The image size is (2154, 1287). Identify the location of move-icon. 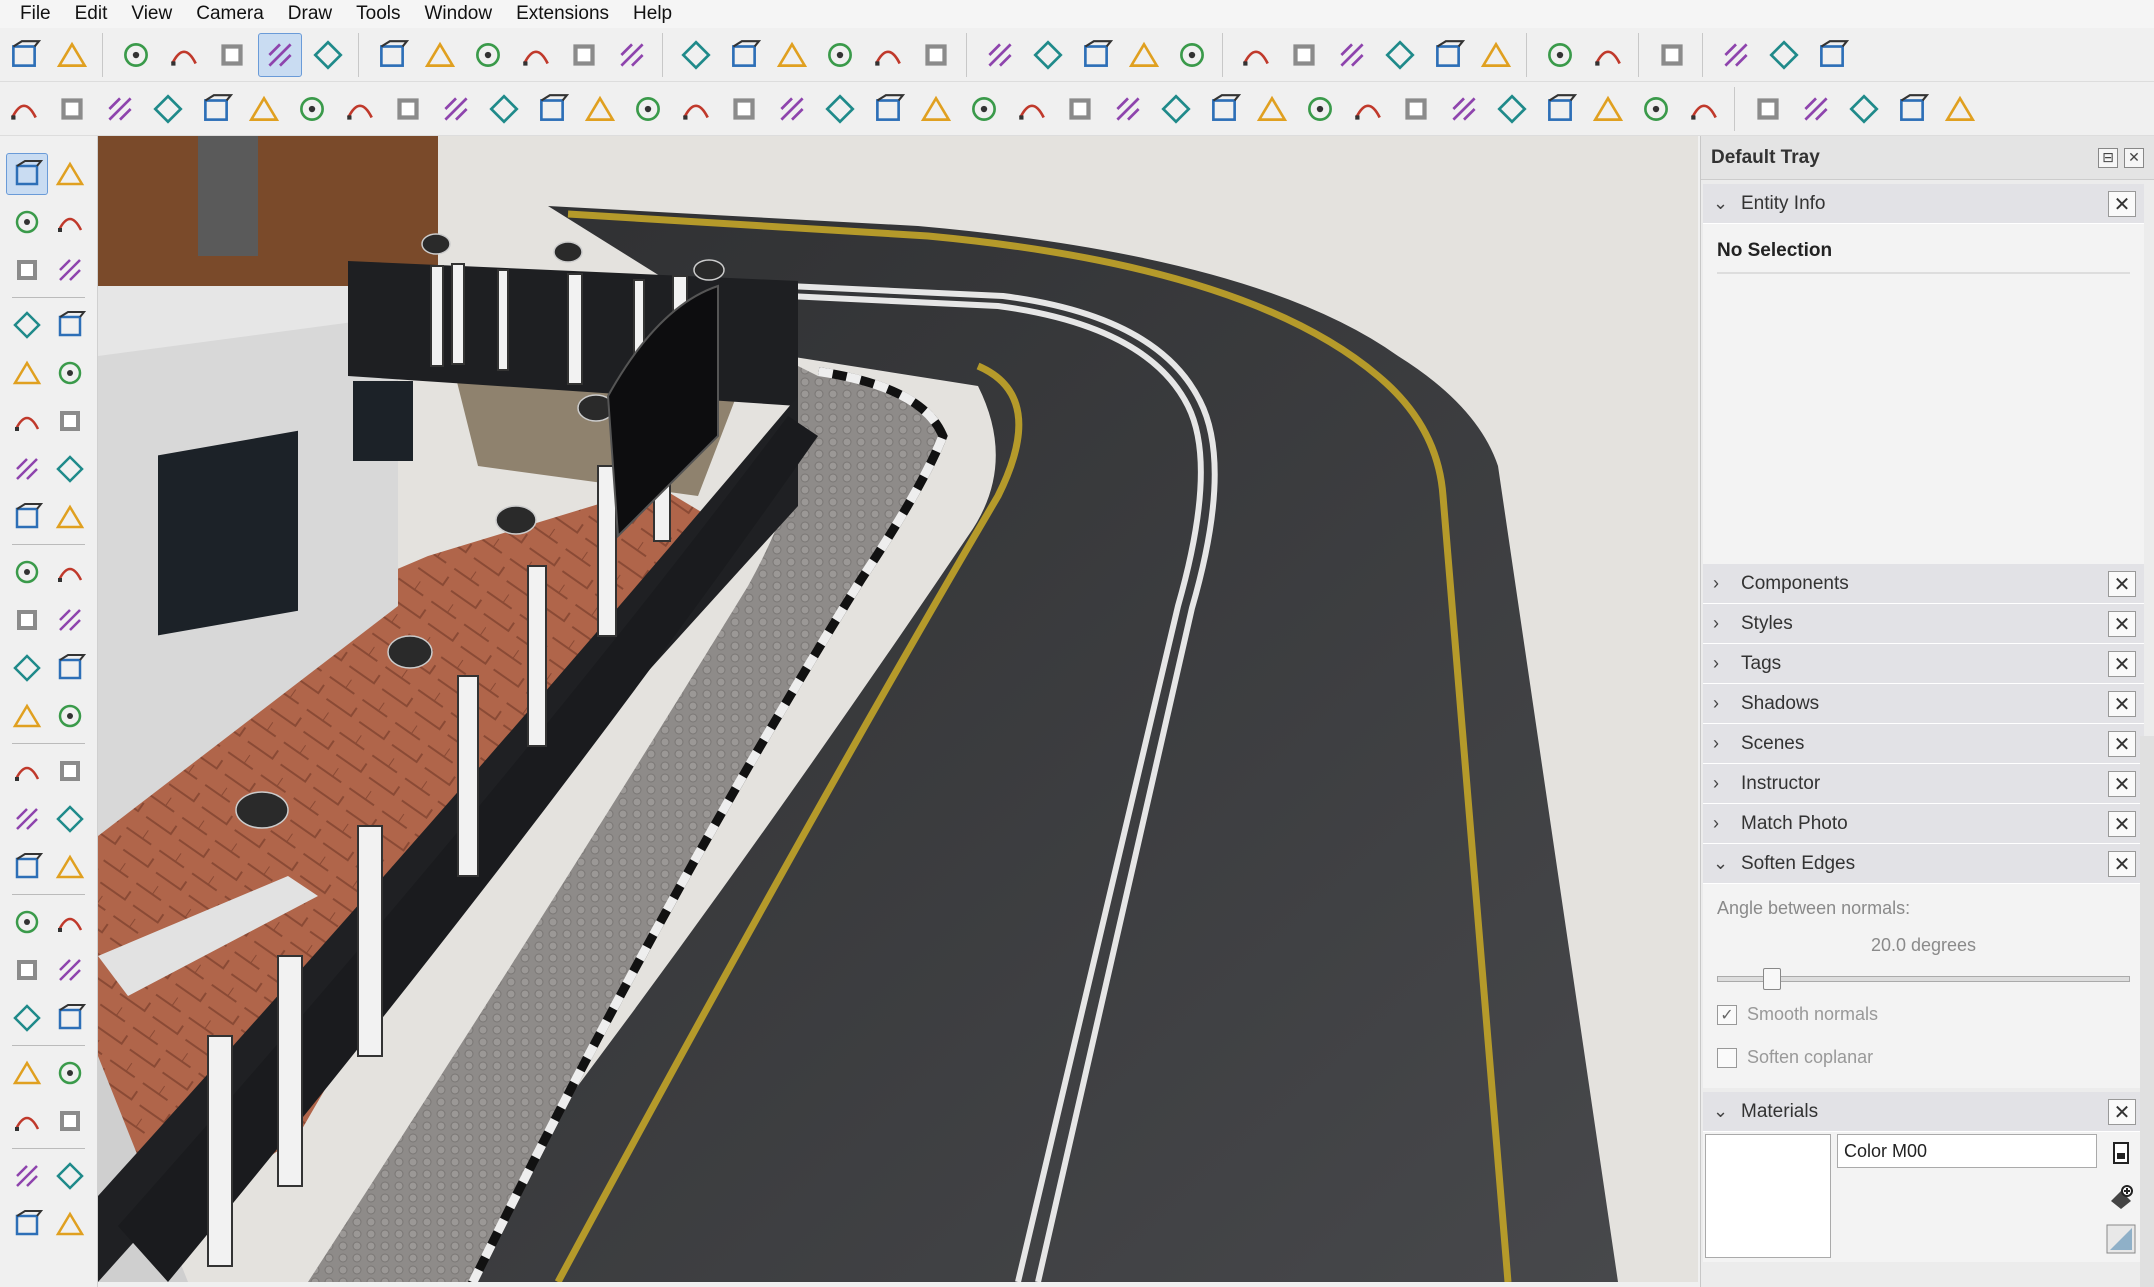
(27, 572).